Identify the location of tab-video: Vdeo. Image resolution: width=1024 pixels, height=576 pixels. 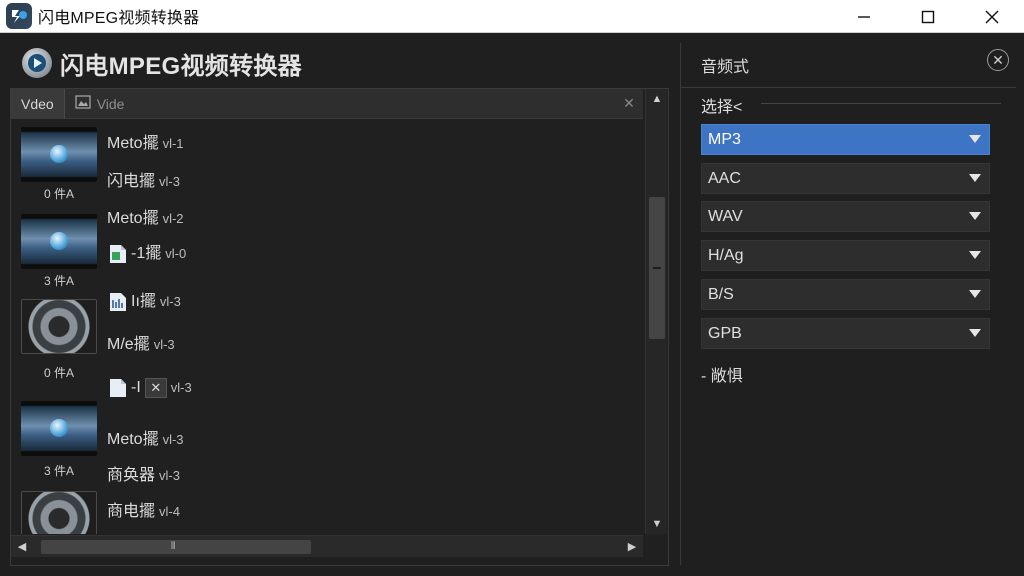
(38, 103).